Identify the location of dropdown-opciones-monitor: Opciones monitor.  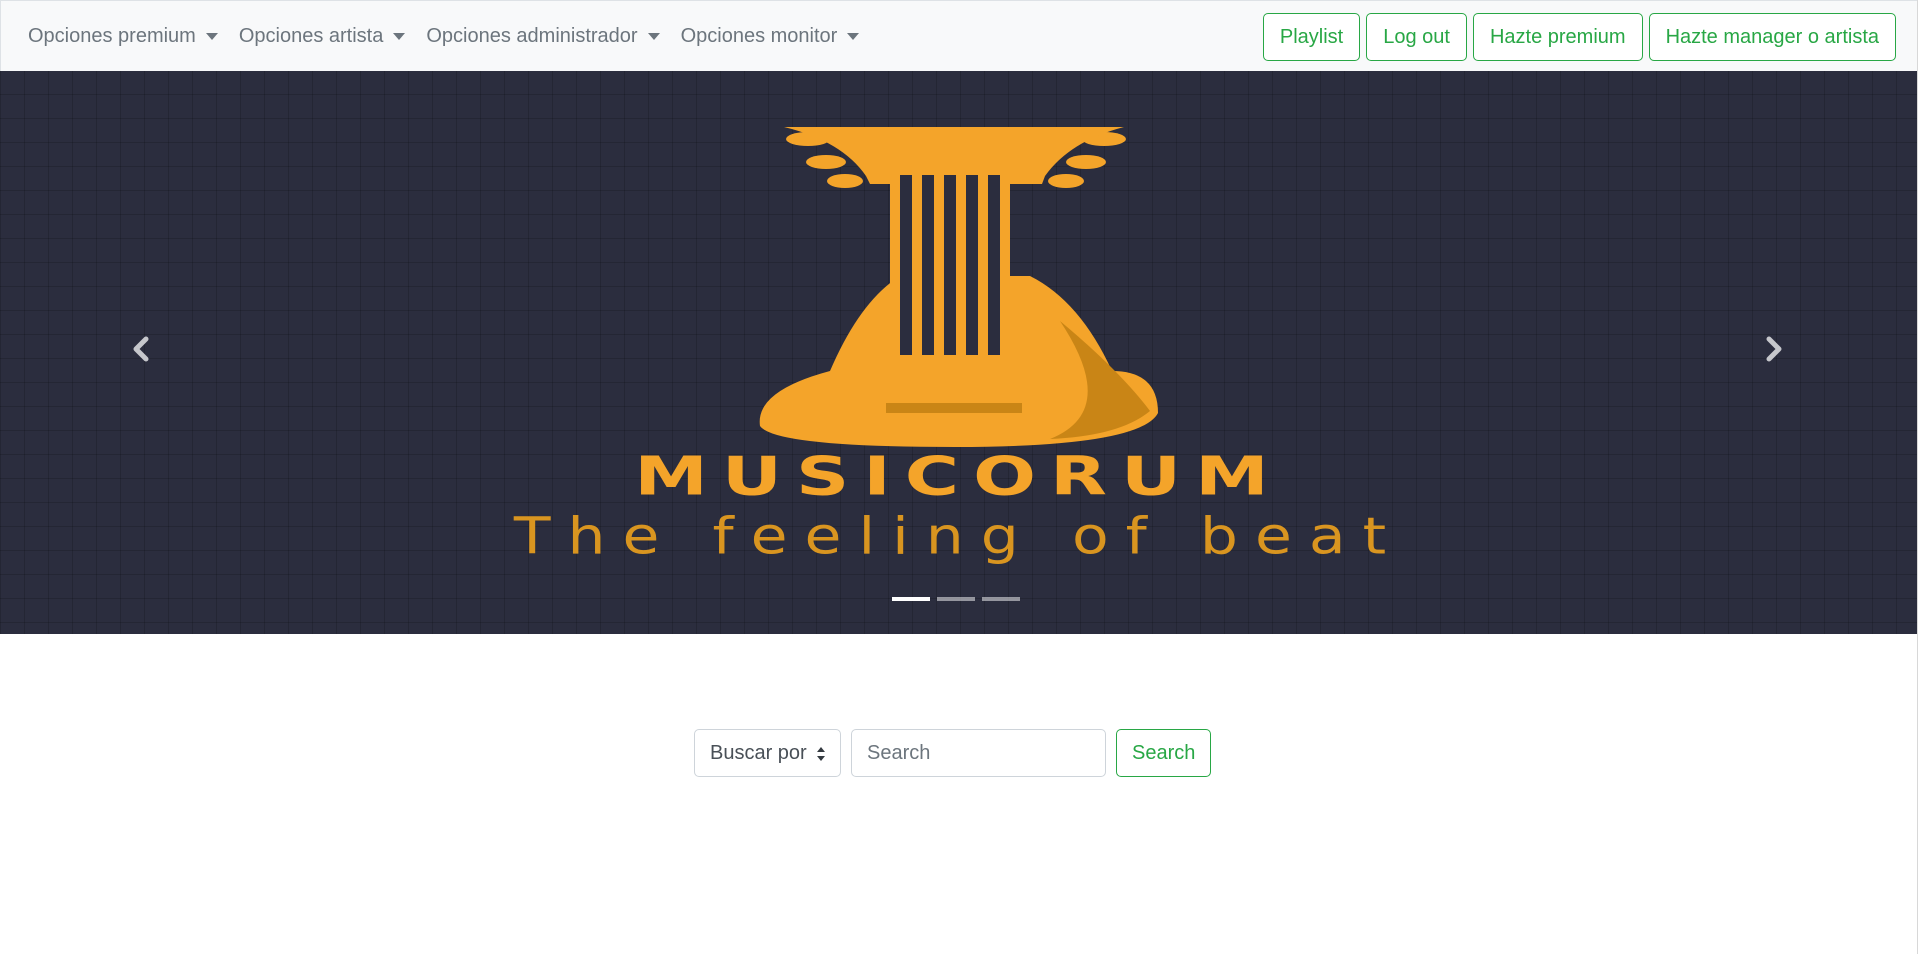
(770, 36).